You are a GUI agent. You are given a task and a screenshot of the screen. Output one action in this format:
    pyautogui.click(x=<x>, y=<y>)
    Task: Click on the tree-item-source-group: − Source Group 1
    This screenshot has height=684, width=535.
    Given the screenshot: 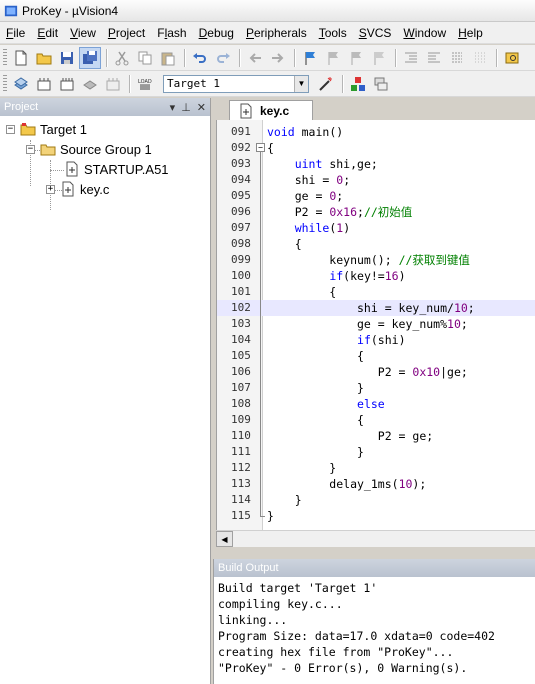 What is the action you would take?
    pyautogui.click(x=89, y=149)
    